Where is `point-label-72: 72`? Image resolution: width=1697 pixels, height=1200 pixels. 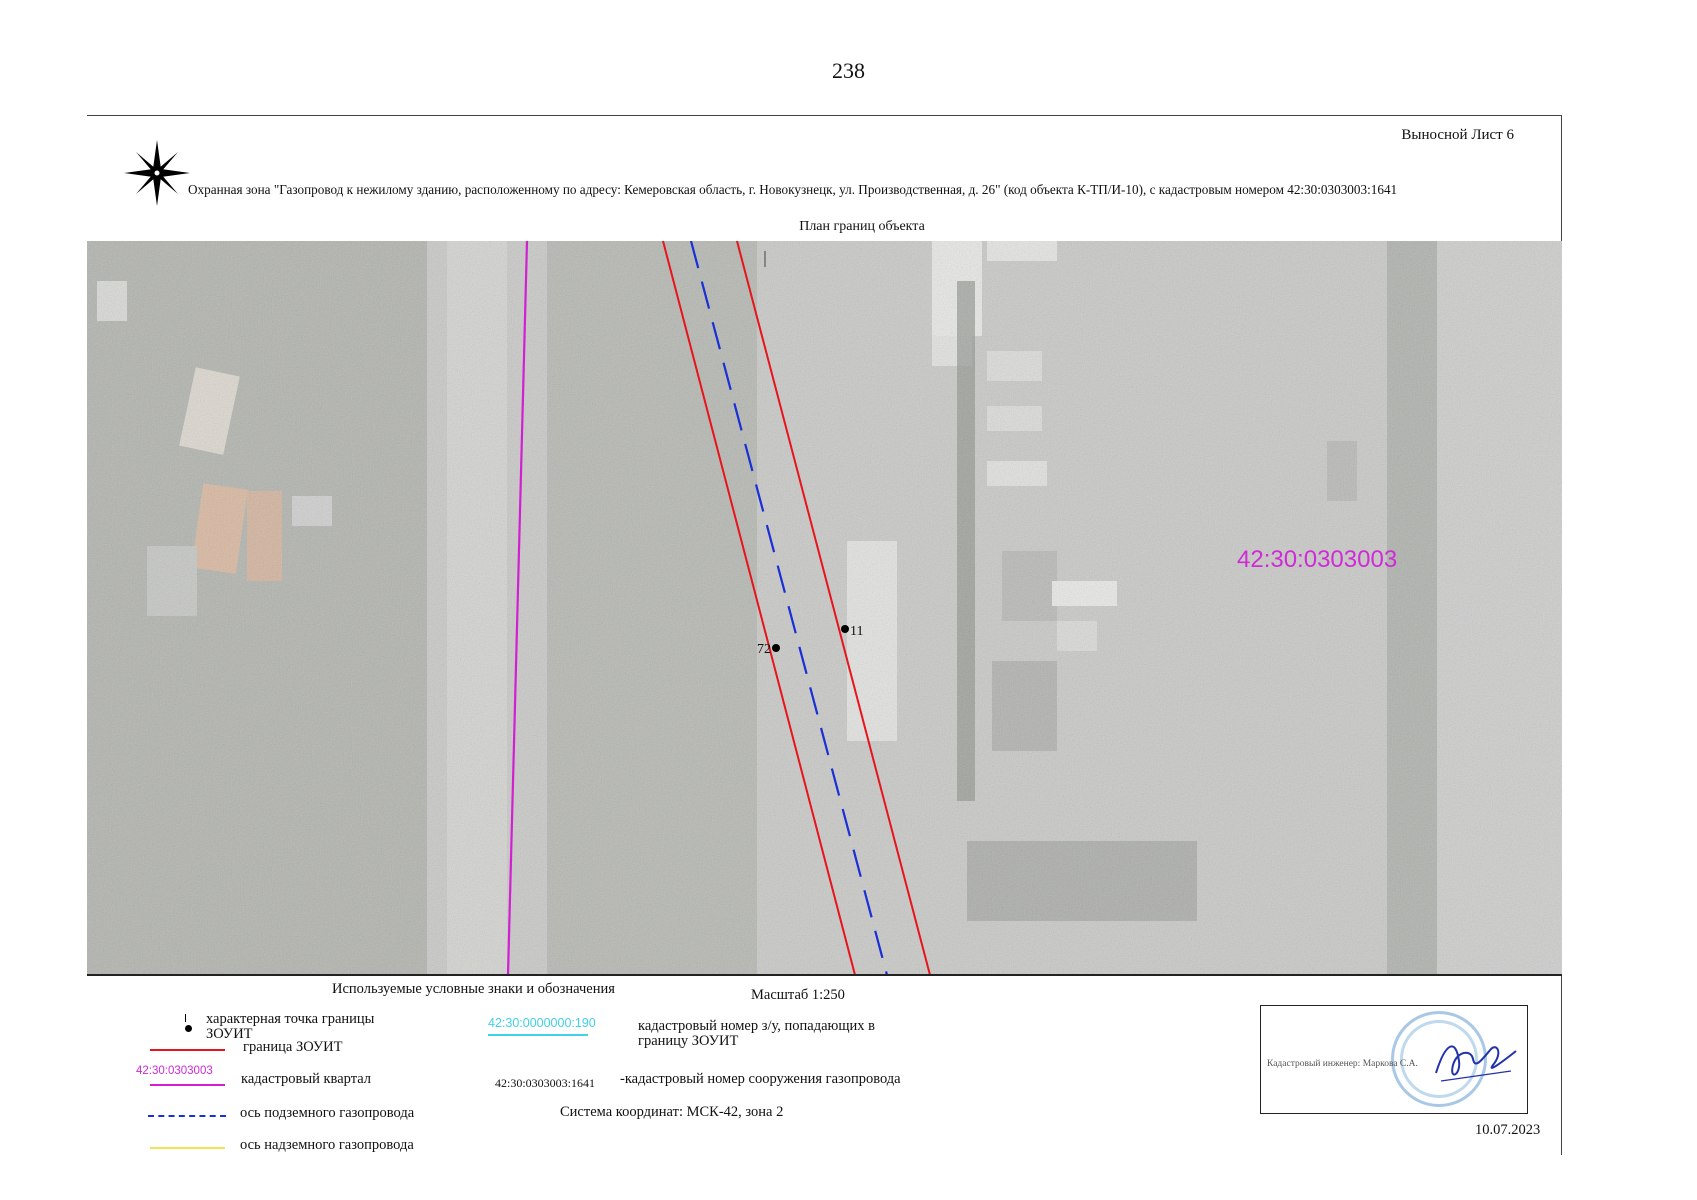
point-label-72: 72 is located at coordinates (764, 649).